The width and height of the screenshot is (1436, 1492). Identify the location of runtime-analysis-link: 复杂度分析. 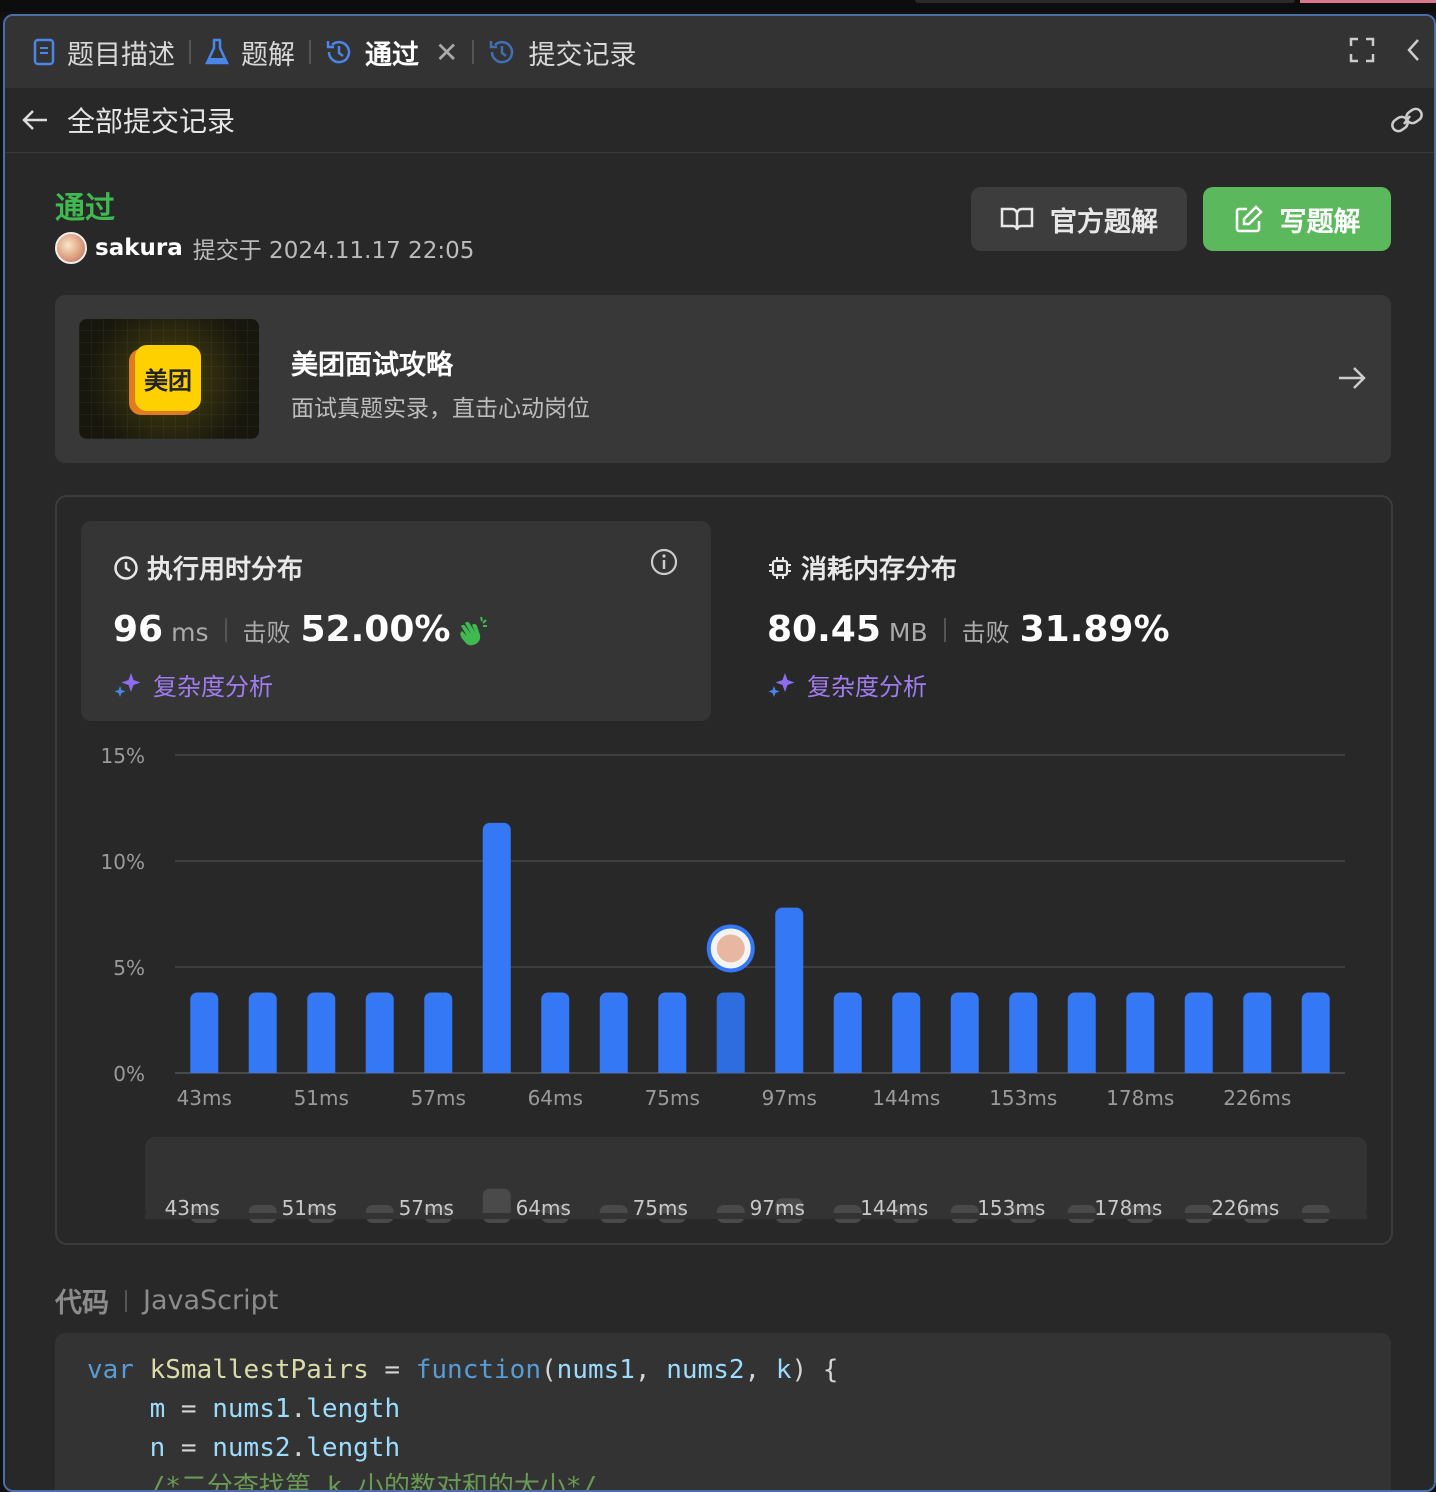
(193, 684).